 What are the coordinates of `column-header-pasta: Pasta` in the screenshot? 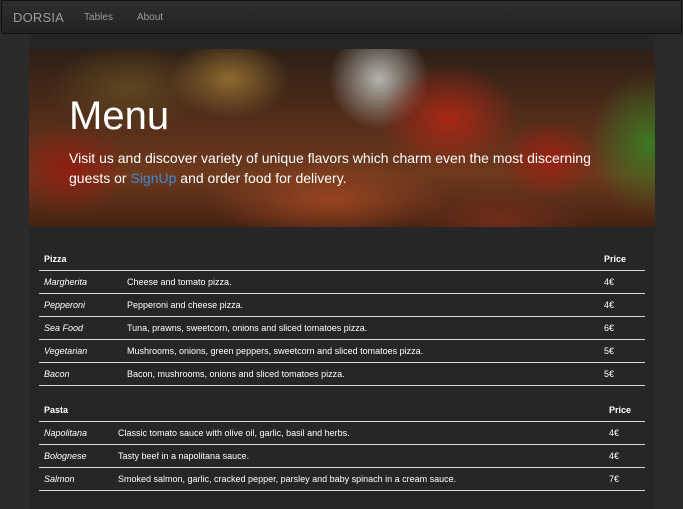 It's located at (76, 410).